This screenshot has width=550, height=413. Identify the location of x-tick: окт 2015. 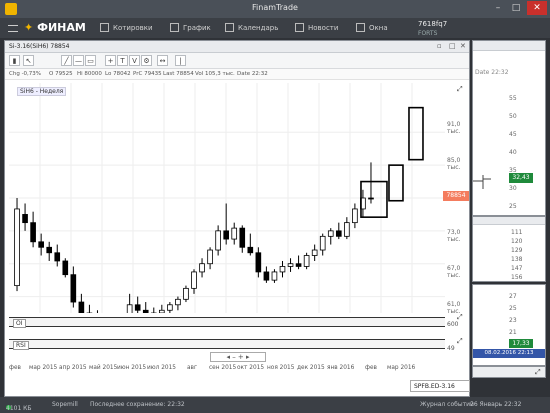
(251, 368).